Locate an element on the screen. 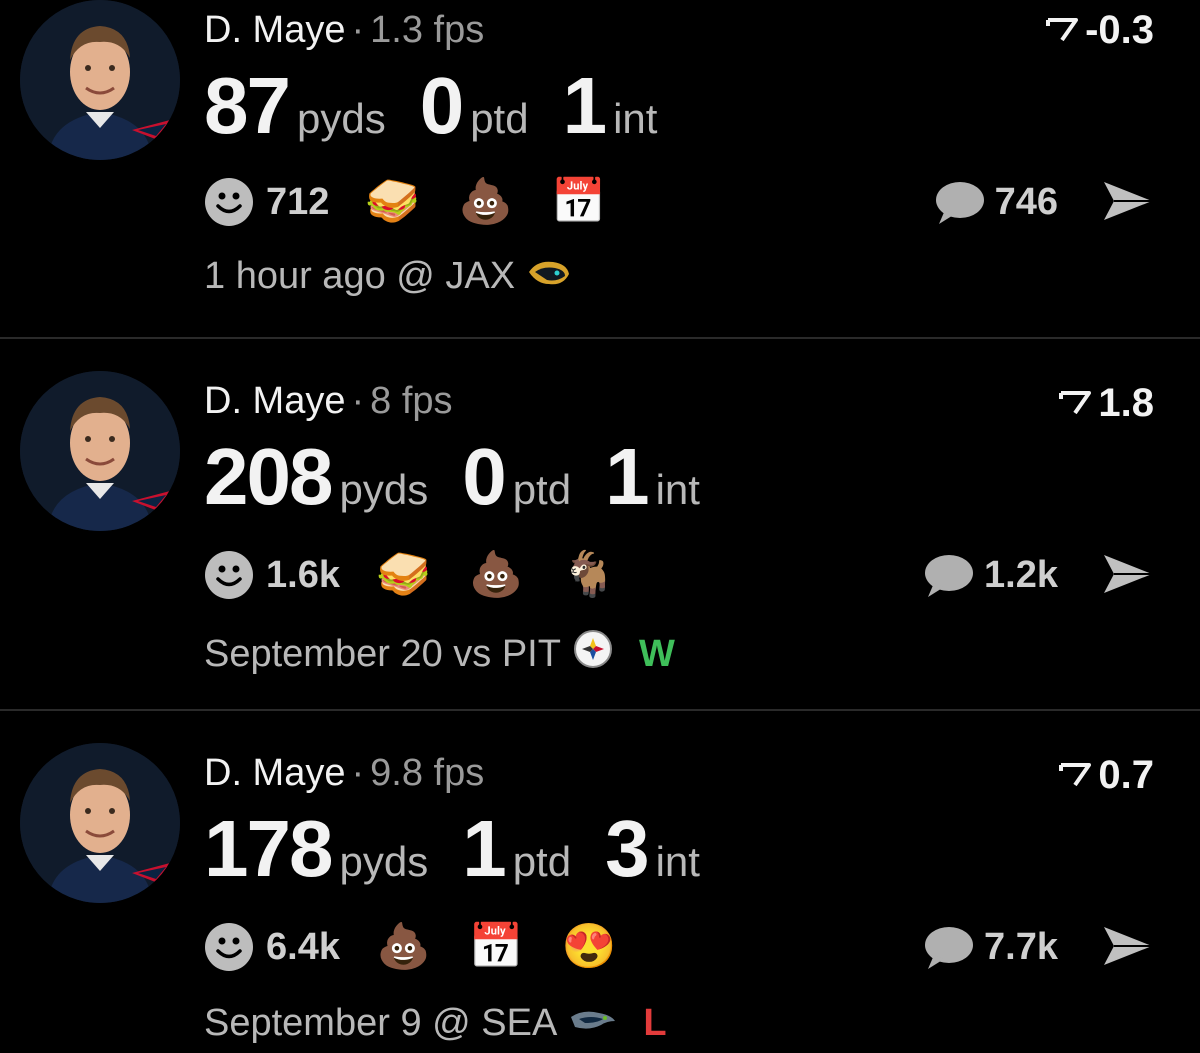 The height and width of the screenshot is (1053, 1200). game-date: 1 hour ago @ JAX is located at coordinates (360, 276).